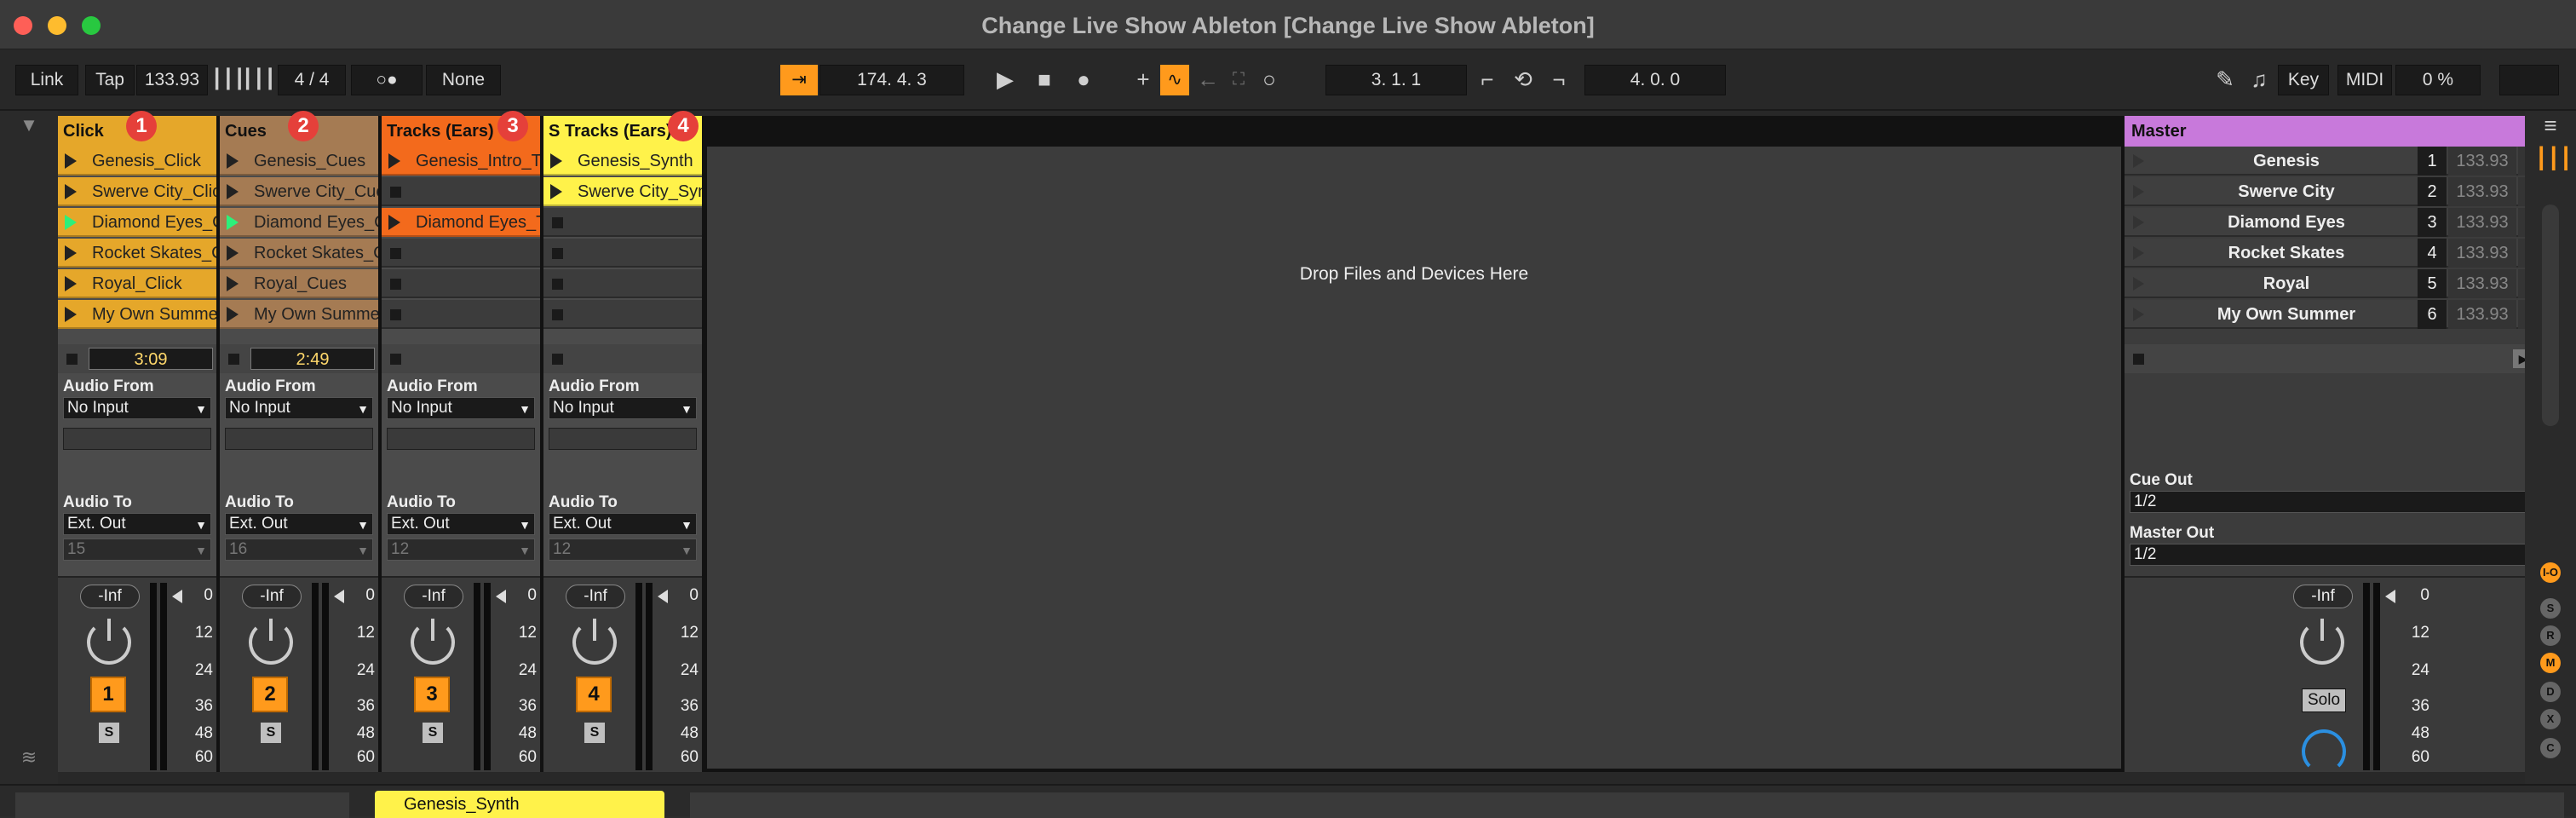  What do you see at coordinates (137, 314) in the screenshot?
I see `clip-slot: My Own Summer_Click` at bounding box center [137, 314].